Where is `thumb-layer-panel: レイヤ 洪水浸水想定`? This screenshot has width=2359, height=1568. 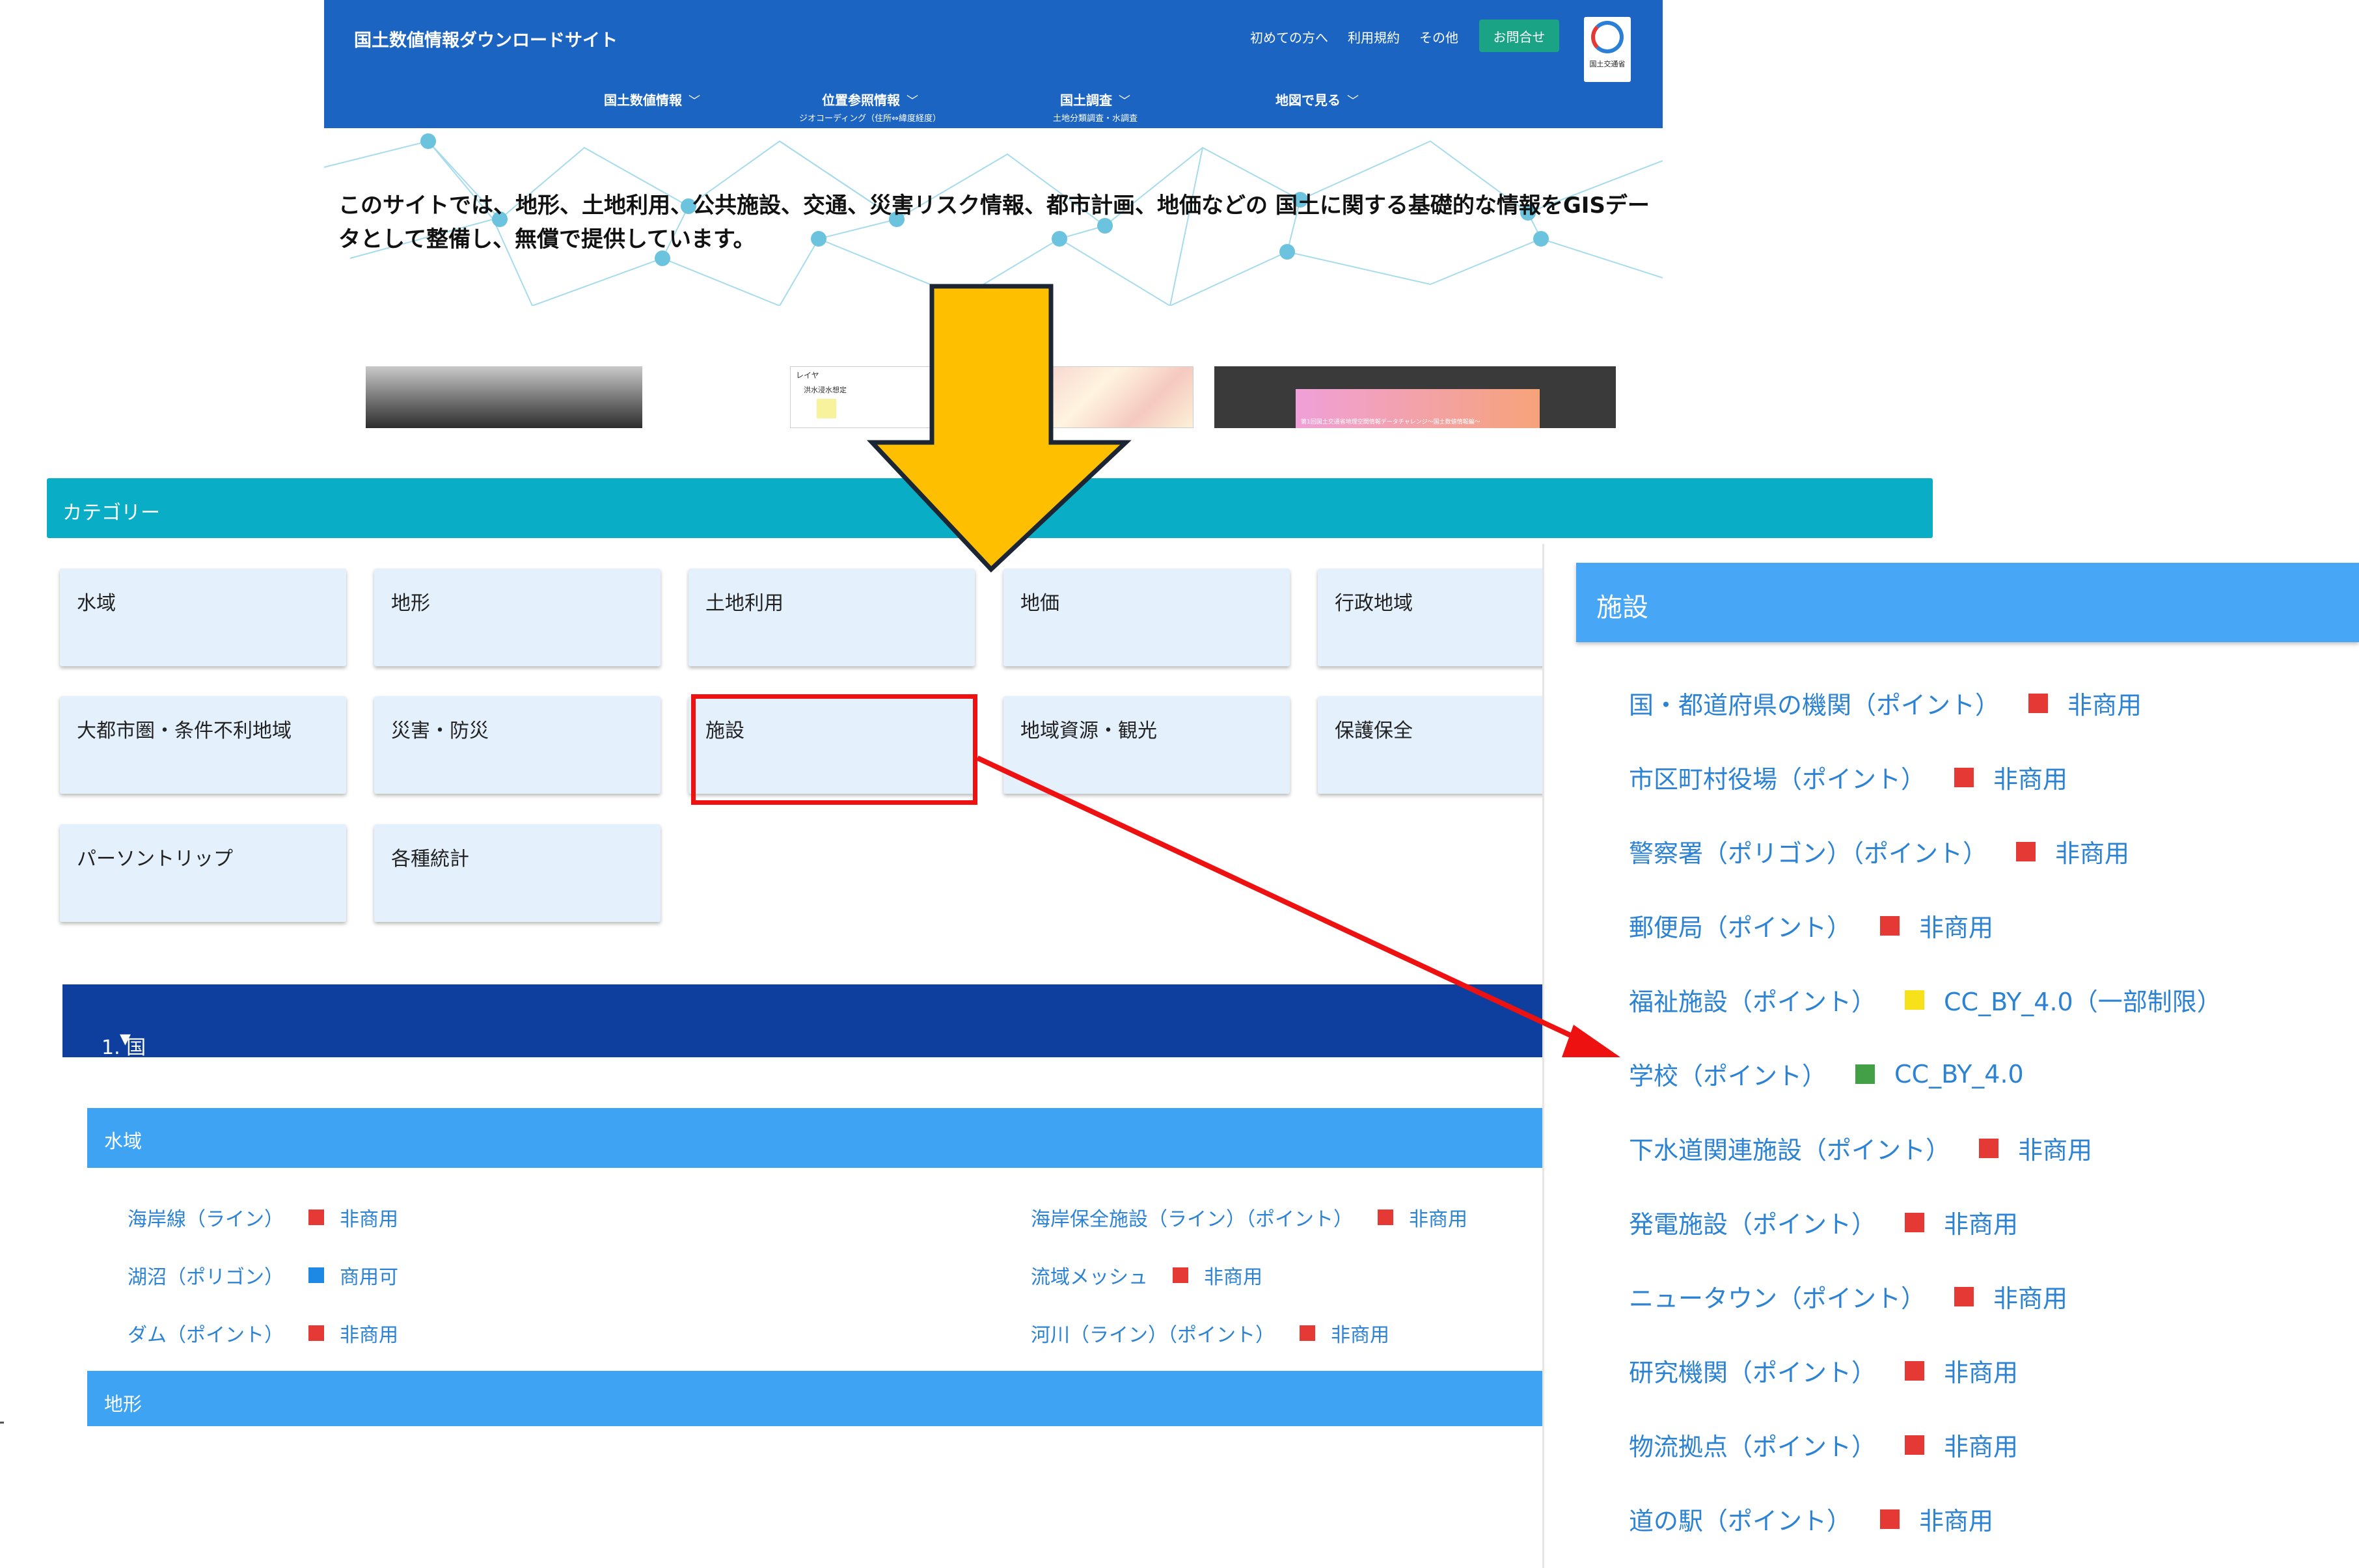 thumb-layer-panel: レイヤ 洪水浸水想定 is located at coordinates (862, 397).